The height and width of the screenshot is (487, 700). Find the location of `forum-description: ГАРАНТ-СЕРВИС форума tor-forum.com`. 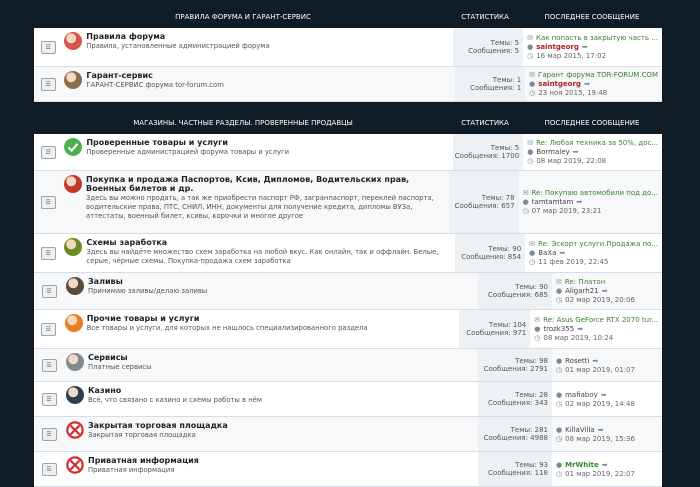

forum-description: ГАРАНТ-СЕРВИС форума tor-forum.com is located at coordinates (155, 85).